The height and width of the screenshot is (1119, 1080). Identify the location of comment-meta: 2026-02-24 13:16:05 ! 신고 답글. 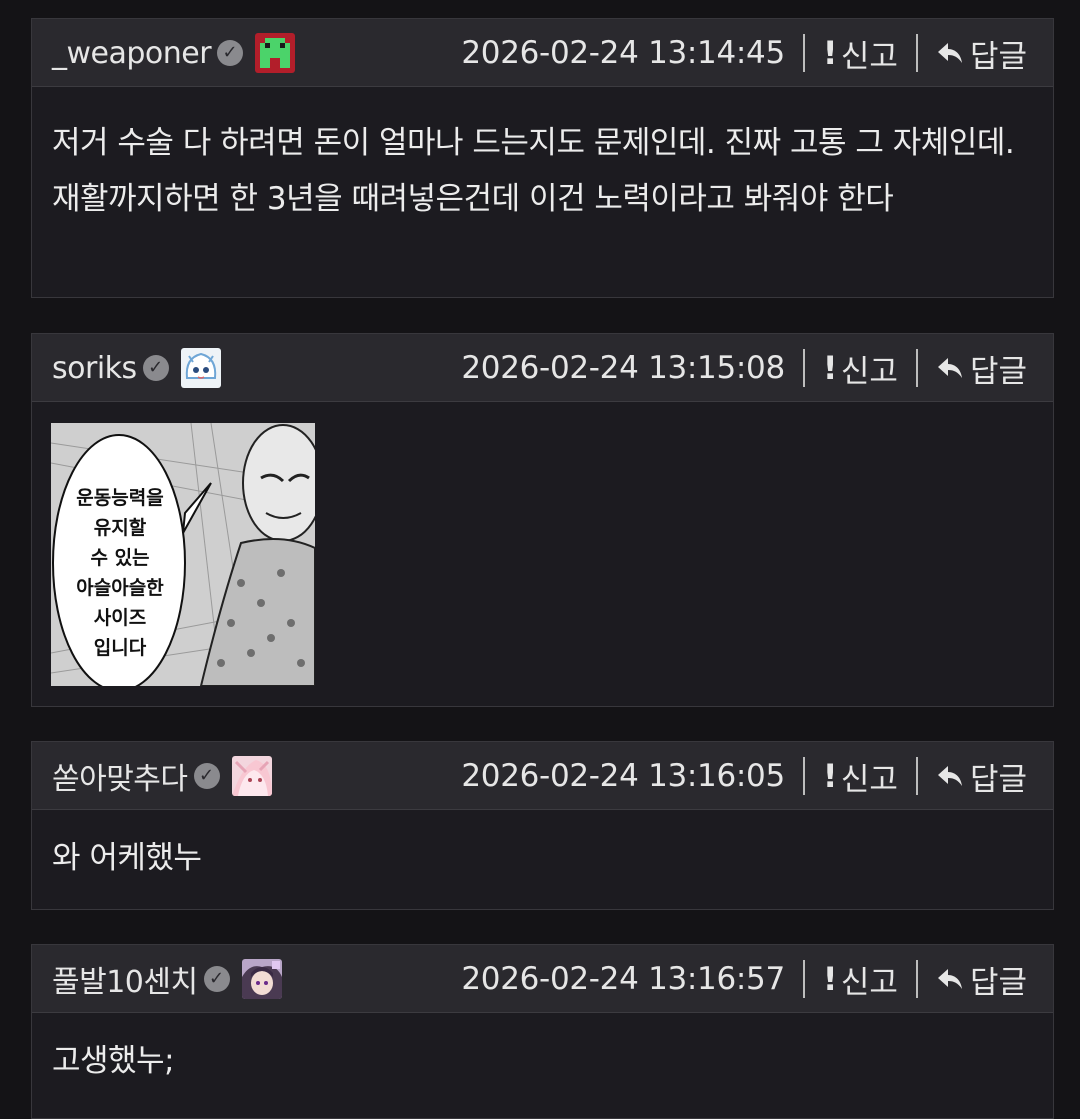
(744, 776).